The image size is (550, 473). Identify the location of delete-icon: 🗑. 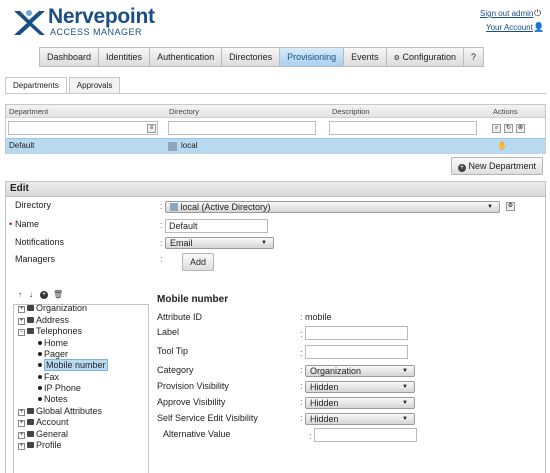
(58, 294).